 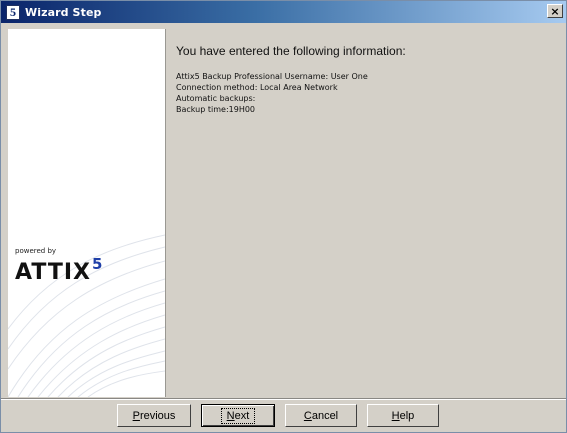 I want to click on cancel-button: Cancel, so click(x=321, y=415).